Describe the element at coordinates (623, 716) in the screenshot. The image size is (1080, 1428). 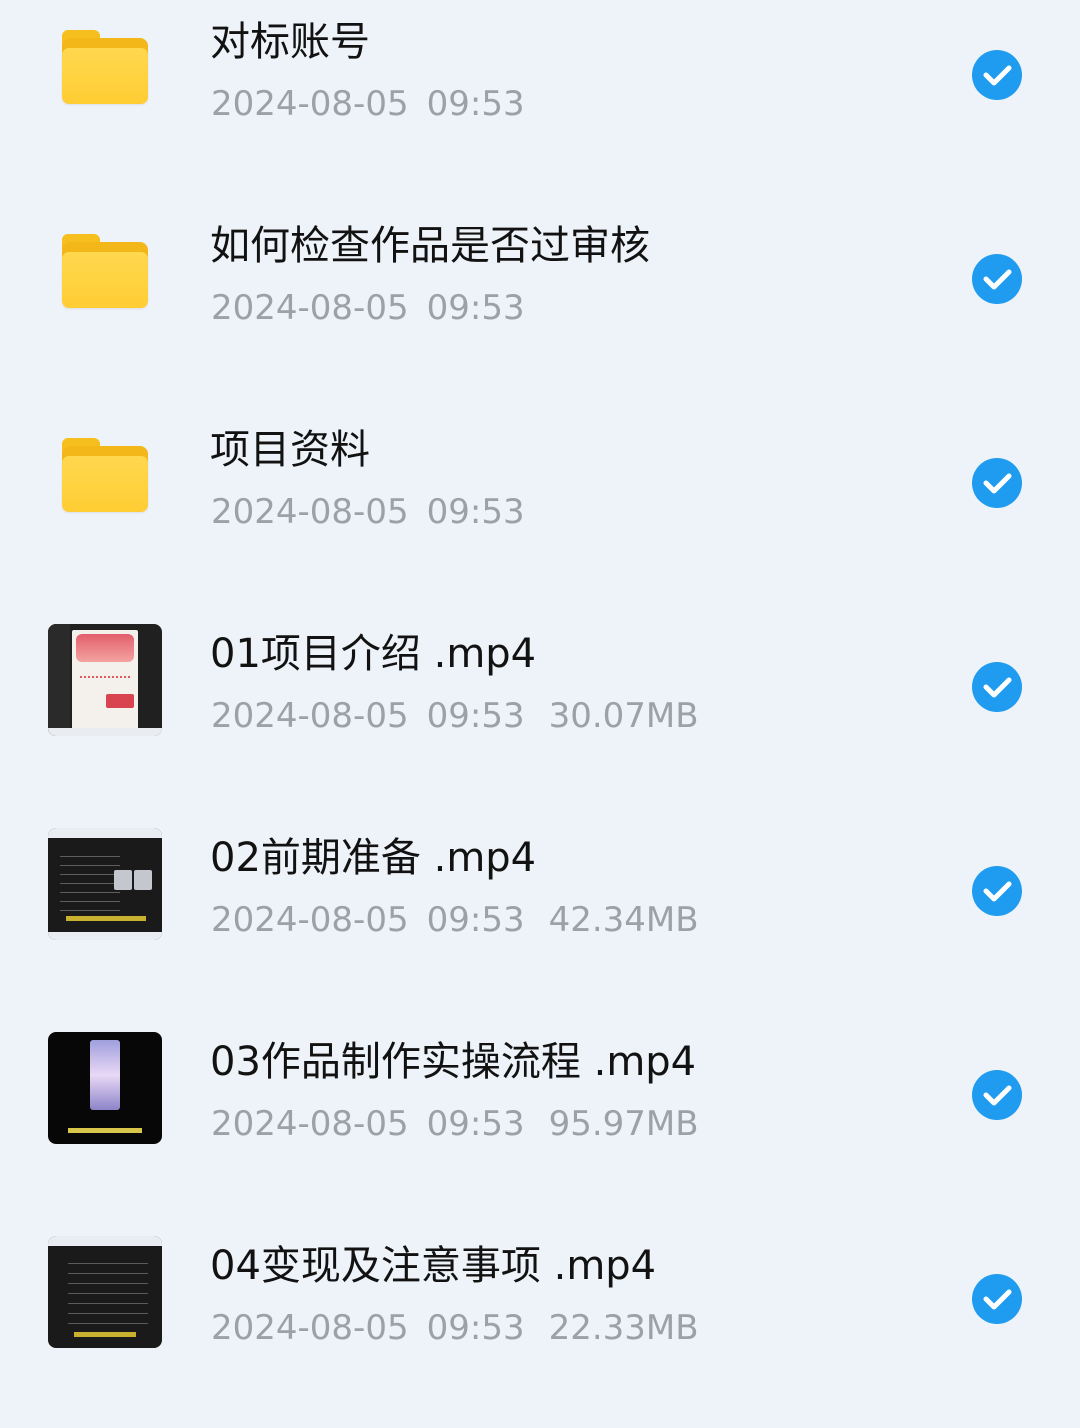
I see `file-size: 30.07MB` at that location.